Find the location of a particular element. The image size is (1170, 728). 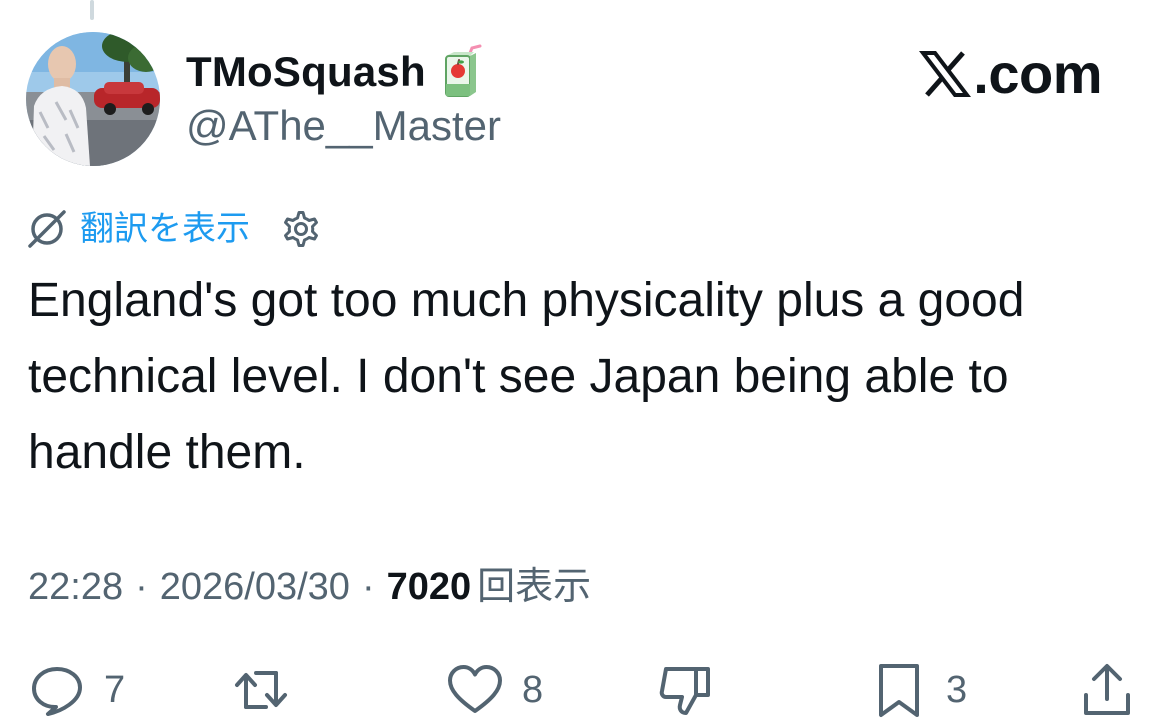

brand-logo: .com is located at coordinates (1010, 74).